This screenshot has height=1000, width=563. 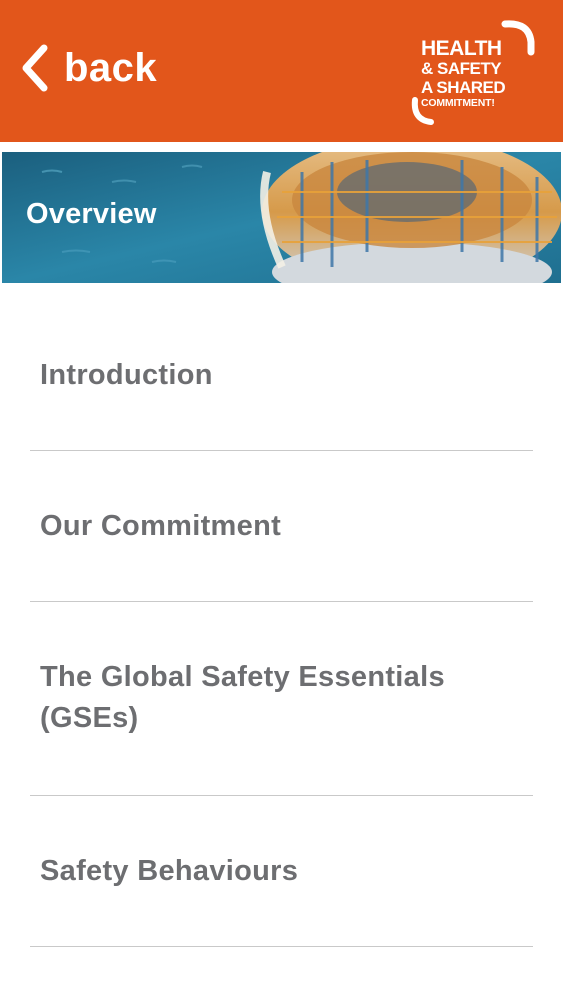 I want to click on logo-text: HEALTH & SAFETY A SHARED COMMITMENT!, so click(x=463, y=73).